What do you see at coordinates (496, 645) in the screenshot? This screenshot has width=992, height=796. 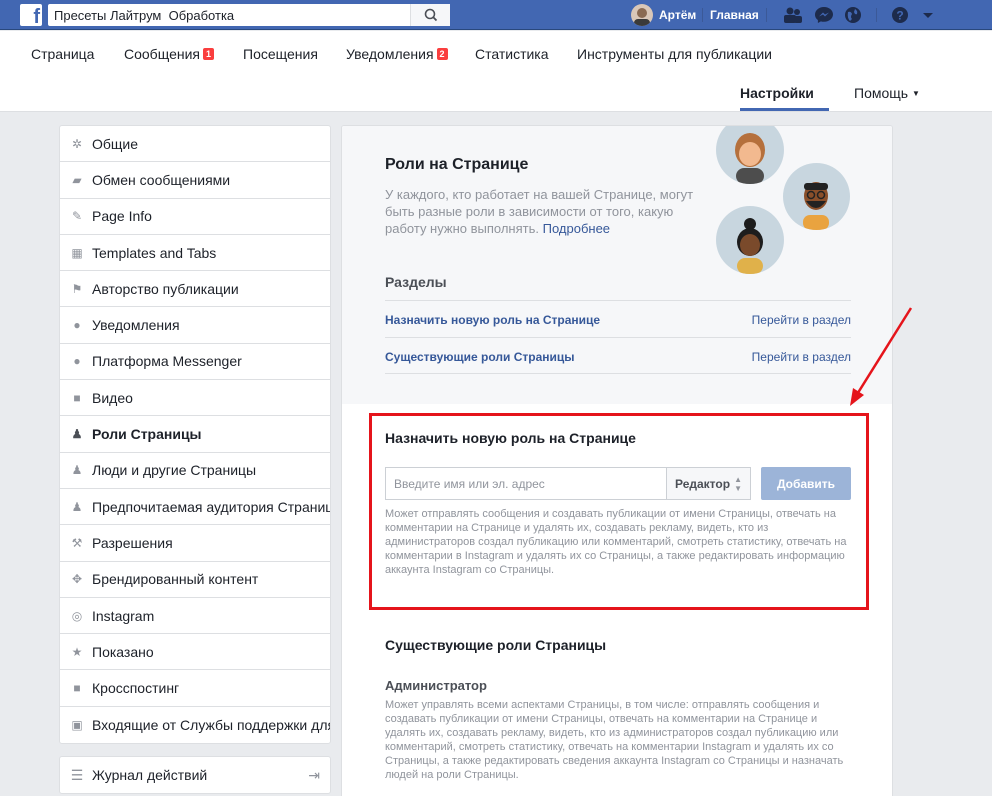 I see `existing-roles-heading: Существующие роли Страницы` at bounding box center [496, 645].